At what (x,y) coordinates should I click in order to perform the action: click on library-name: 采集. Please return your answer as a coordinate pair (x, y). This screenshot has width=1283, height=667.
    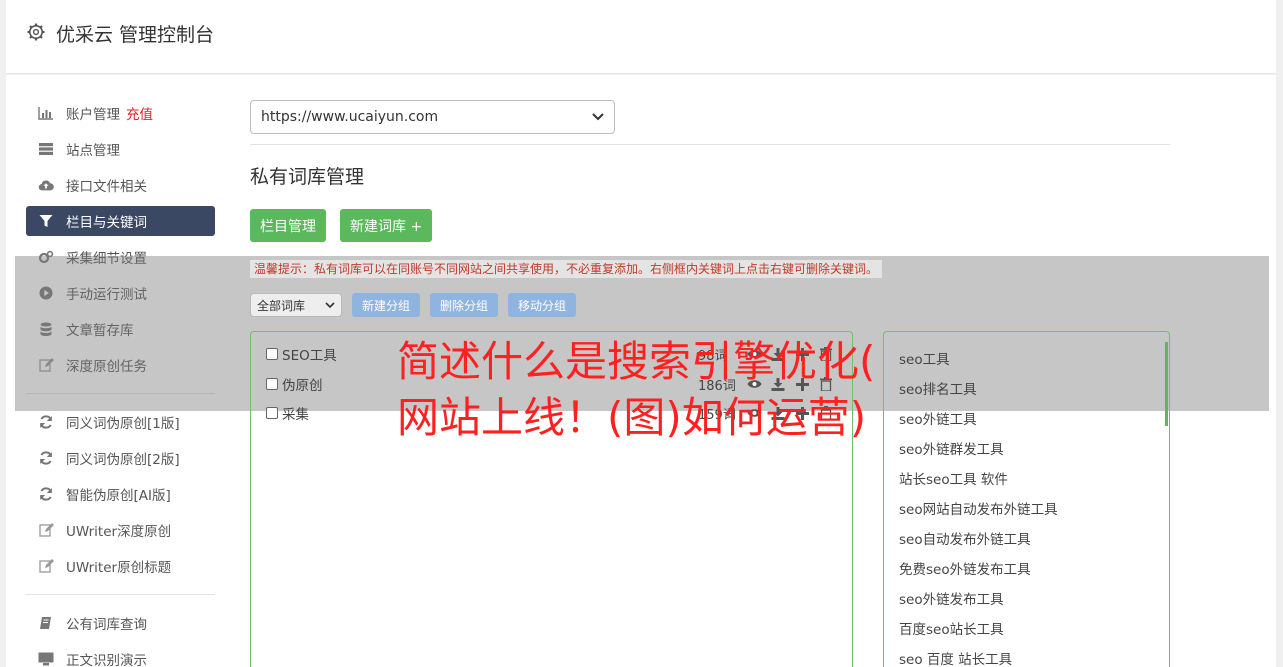
    Looking at the image, I should click on (295, 415).